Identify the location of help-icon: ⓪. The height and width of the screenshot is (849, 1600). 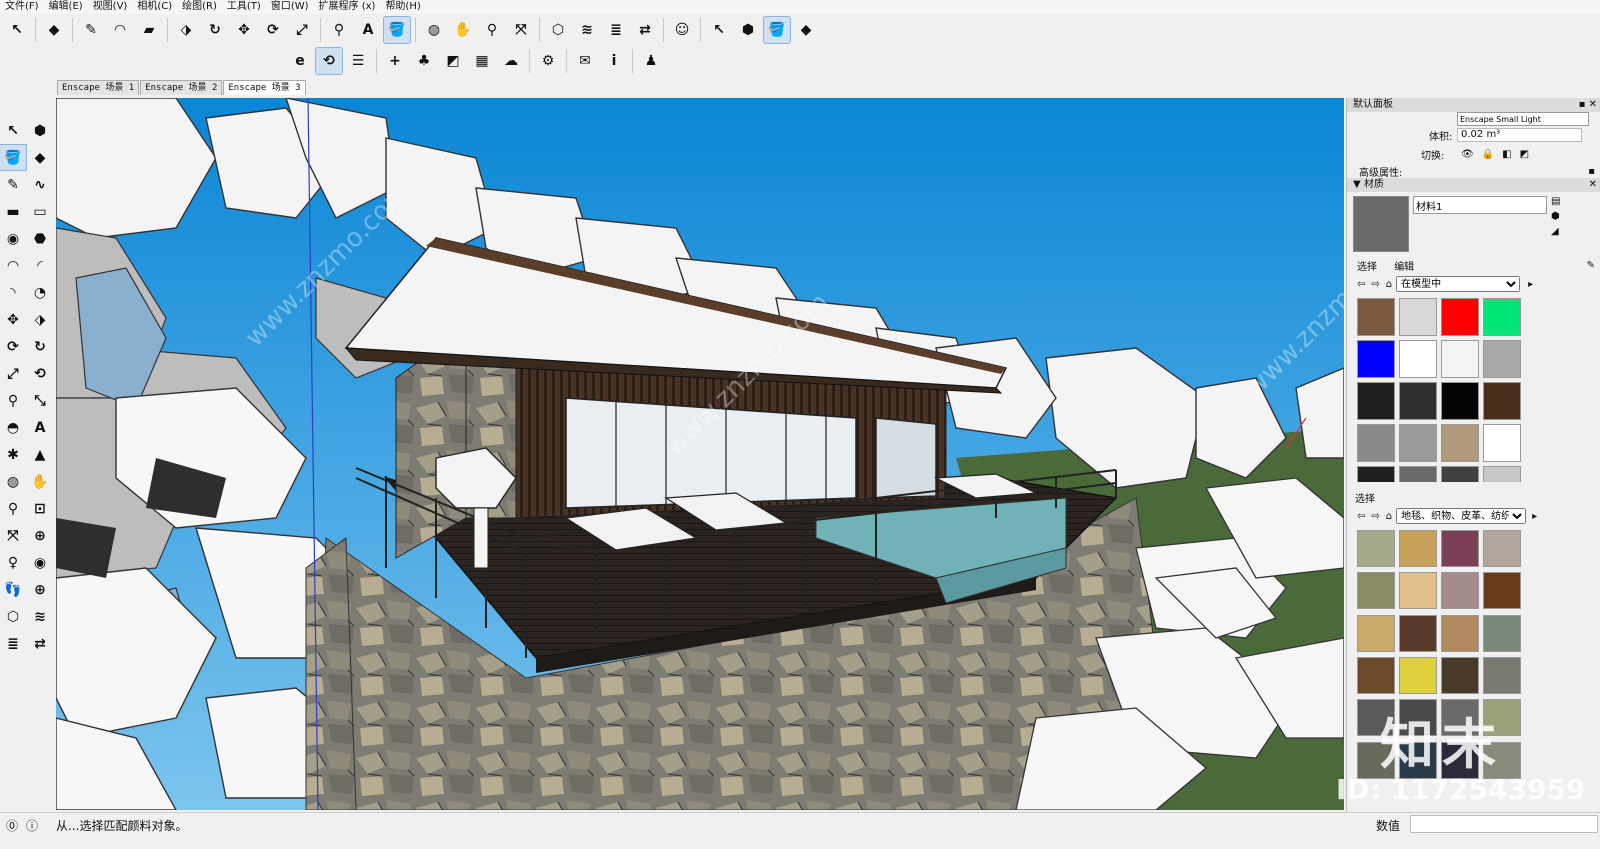
(12, 825).